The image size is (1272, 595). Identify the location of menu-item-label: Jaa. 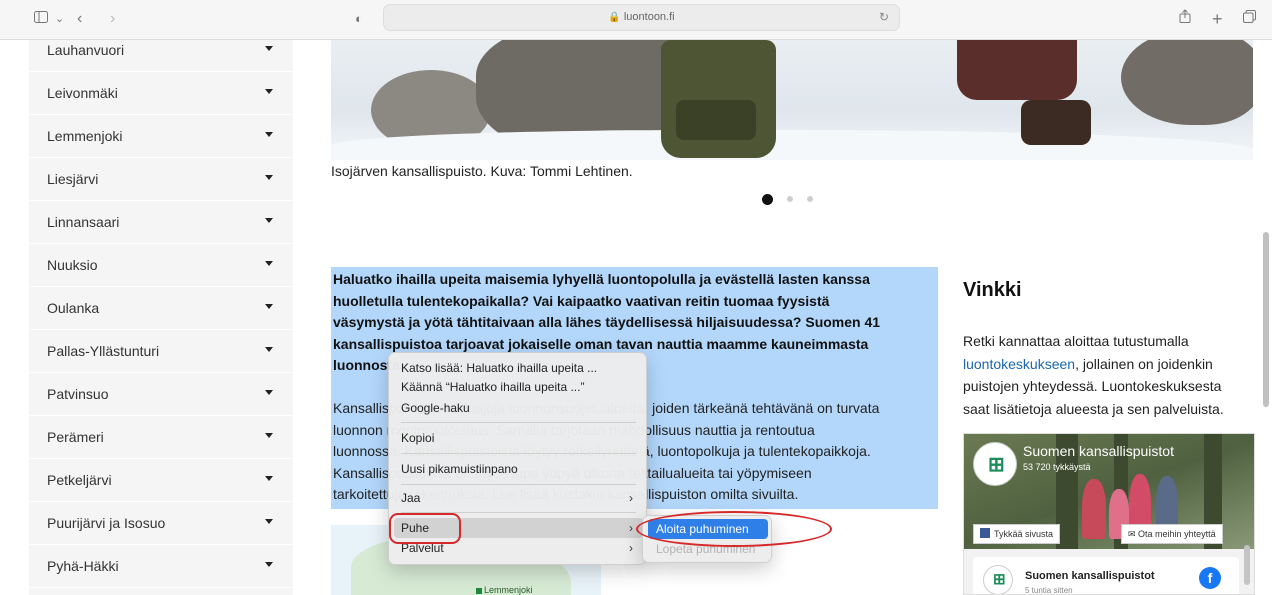
(411, 498).